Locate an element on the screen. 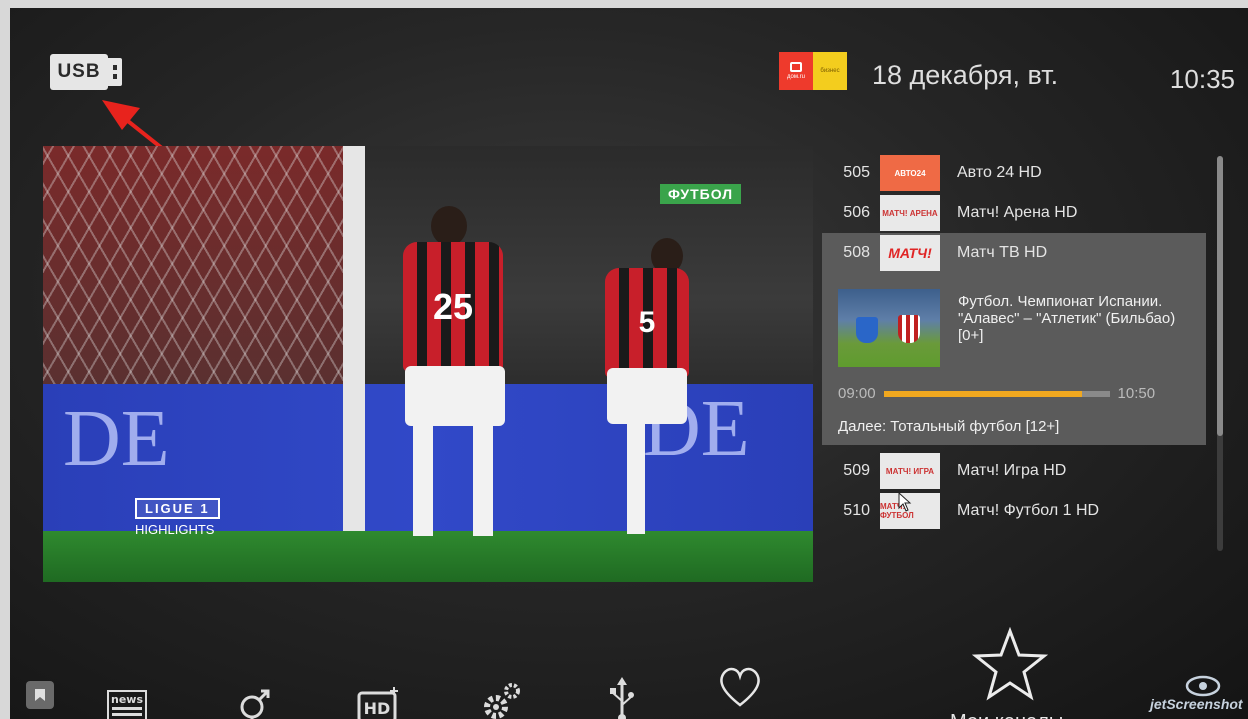 Image resolution: width=1248 pixels, height=719 pixels. news-icon: news is located at coordinates (128, 704).